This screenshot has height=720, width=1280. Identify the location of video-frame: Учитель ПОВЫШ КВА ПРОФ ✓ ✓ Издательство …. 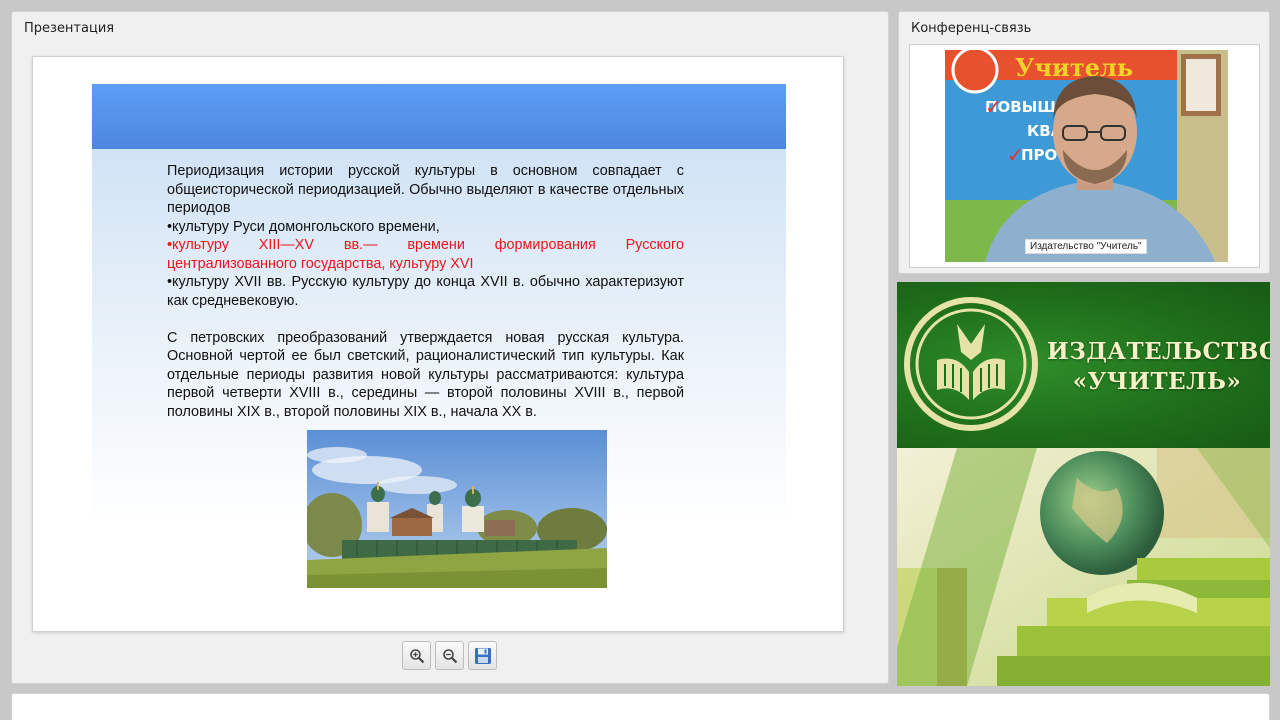
(1084, 156).